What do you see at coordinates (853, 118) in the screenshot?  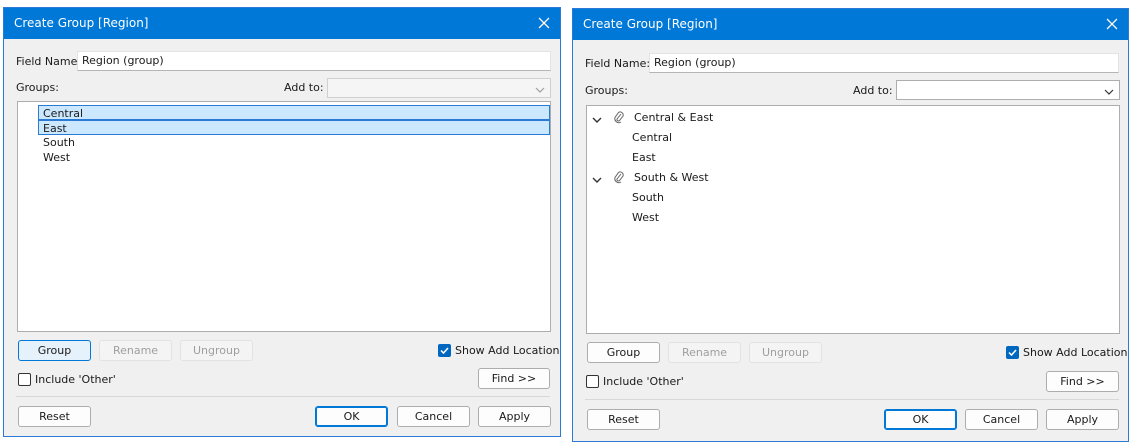 I see `tree-group-row: Central & East` at bounding box center [853, 118].